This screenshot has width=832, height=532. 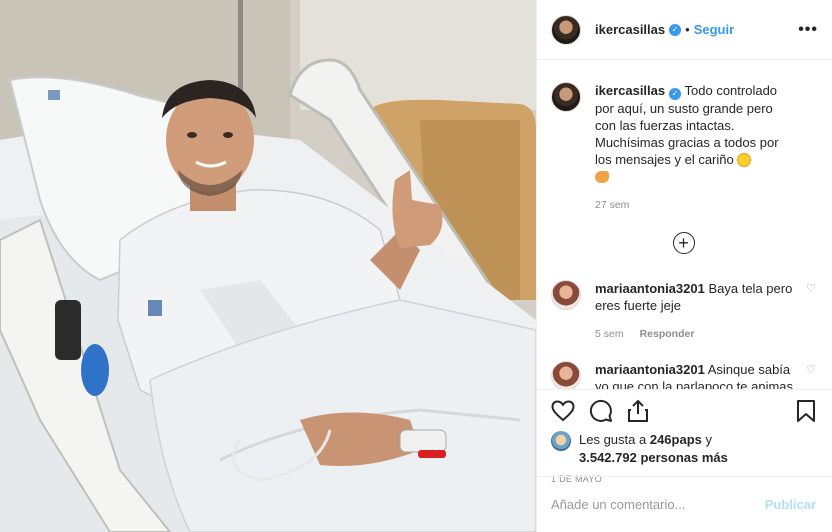 What do you see at coordinates (684, 30) in the screenshot?
I see `post-header: ikercasillas ✓ • Seguir •••` at bounding box center [684, 30].